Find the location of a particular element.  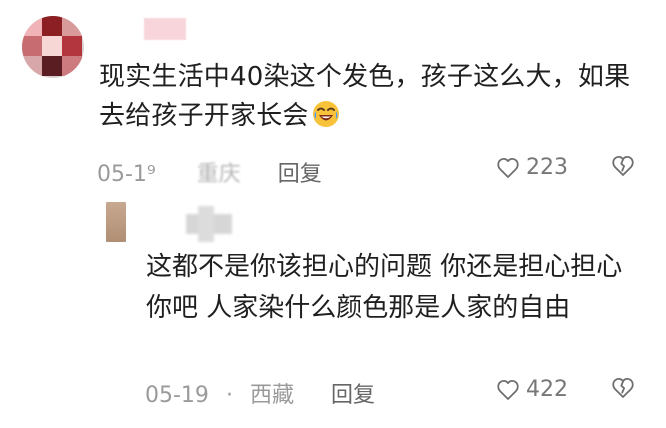

comment-like-button: 223 is located at coordinates (532, 167).